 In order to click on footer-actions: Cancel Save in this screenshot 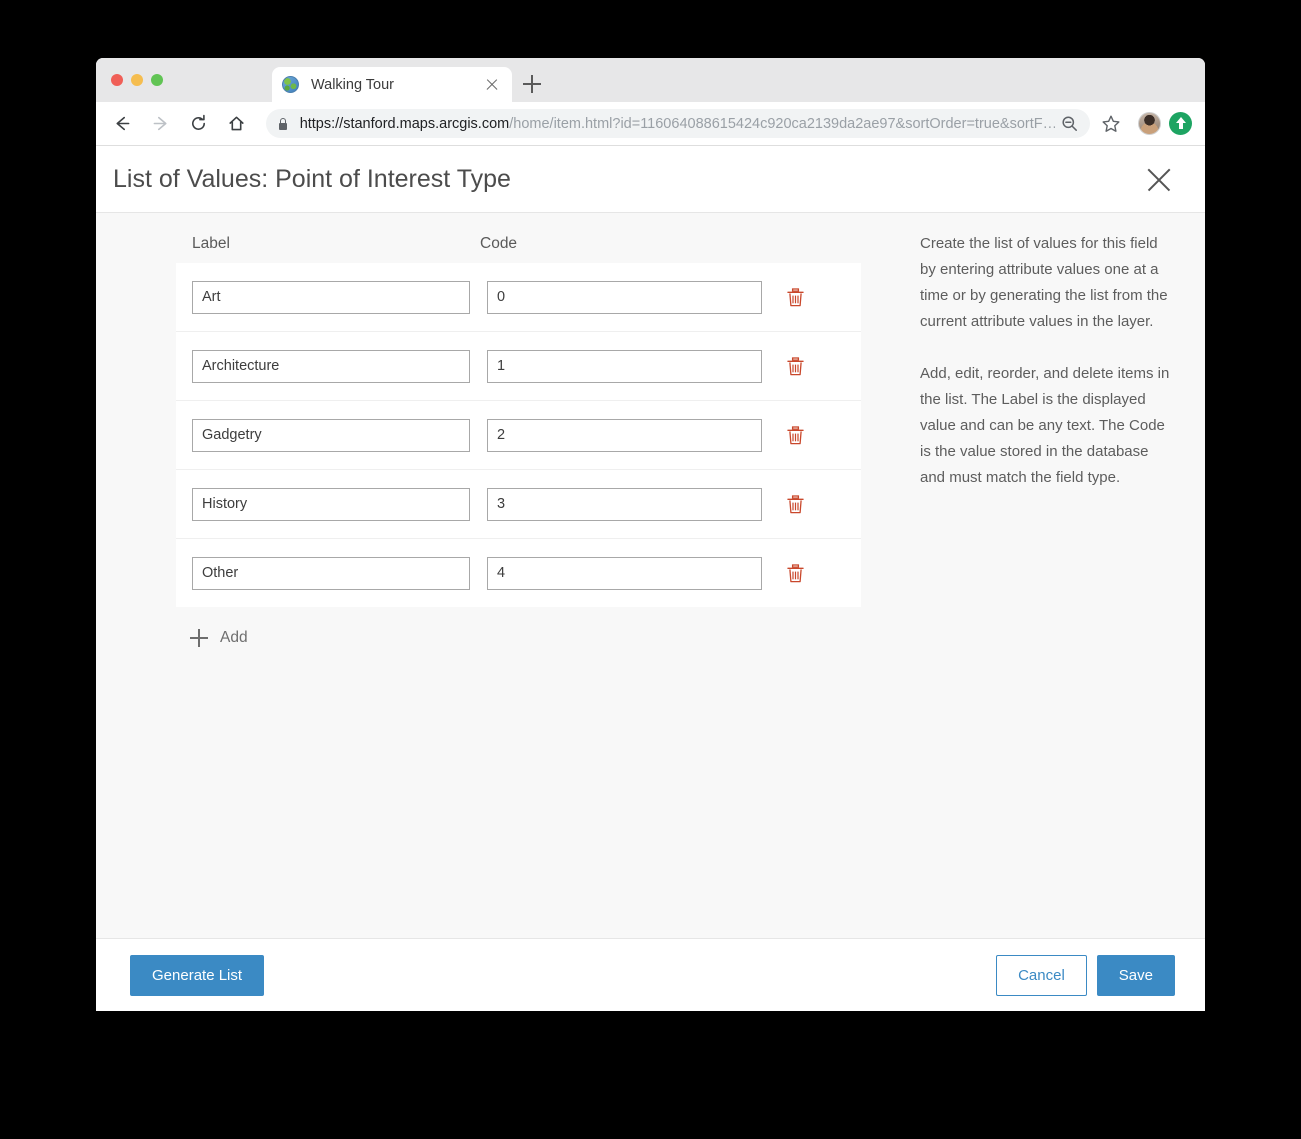, I will do `click(1085, 975)`.